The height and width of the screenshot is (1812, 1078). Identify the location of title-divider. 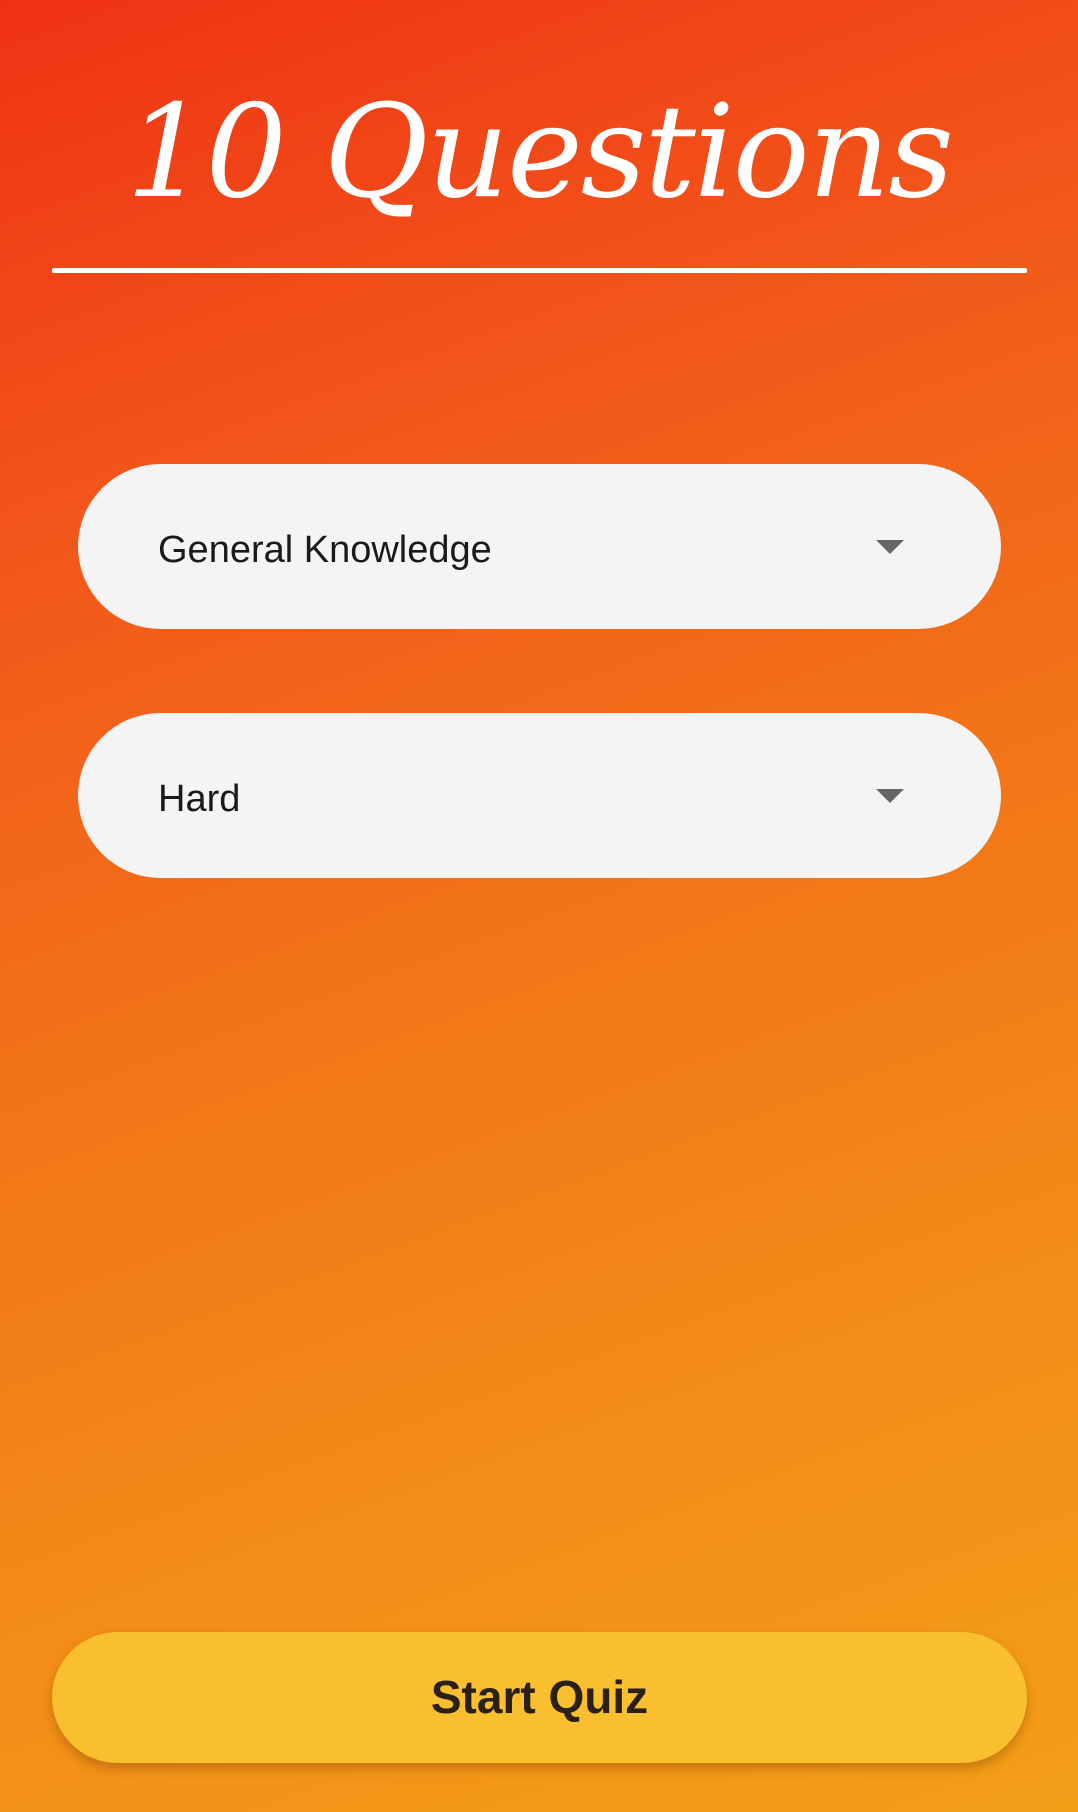
(539, 270).